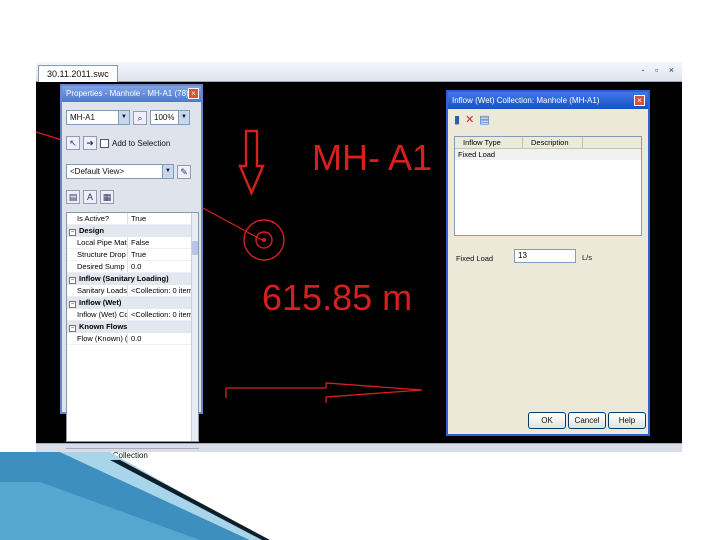 This screenshot has height=540, width=720. I want to click on alphabetical-icon: A, so click(90, 197).